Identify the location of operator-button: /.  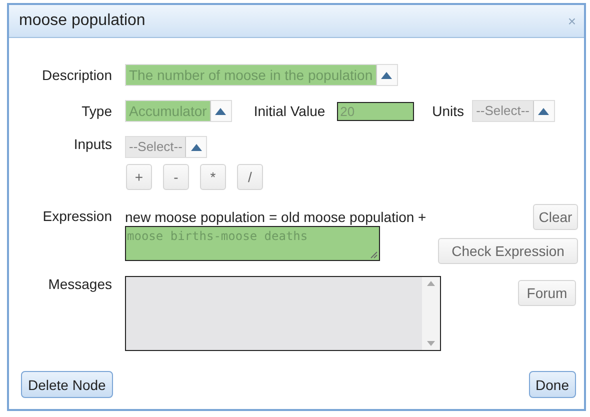
(250, 177).